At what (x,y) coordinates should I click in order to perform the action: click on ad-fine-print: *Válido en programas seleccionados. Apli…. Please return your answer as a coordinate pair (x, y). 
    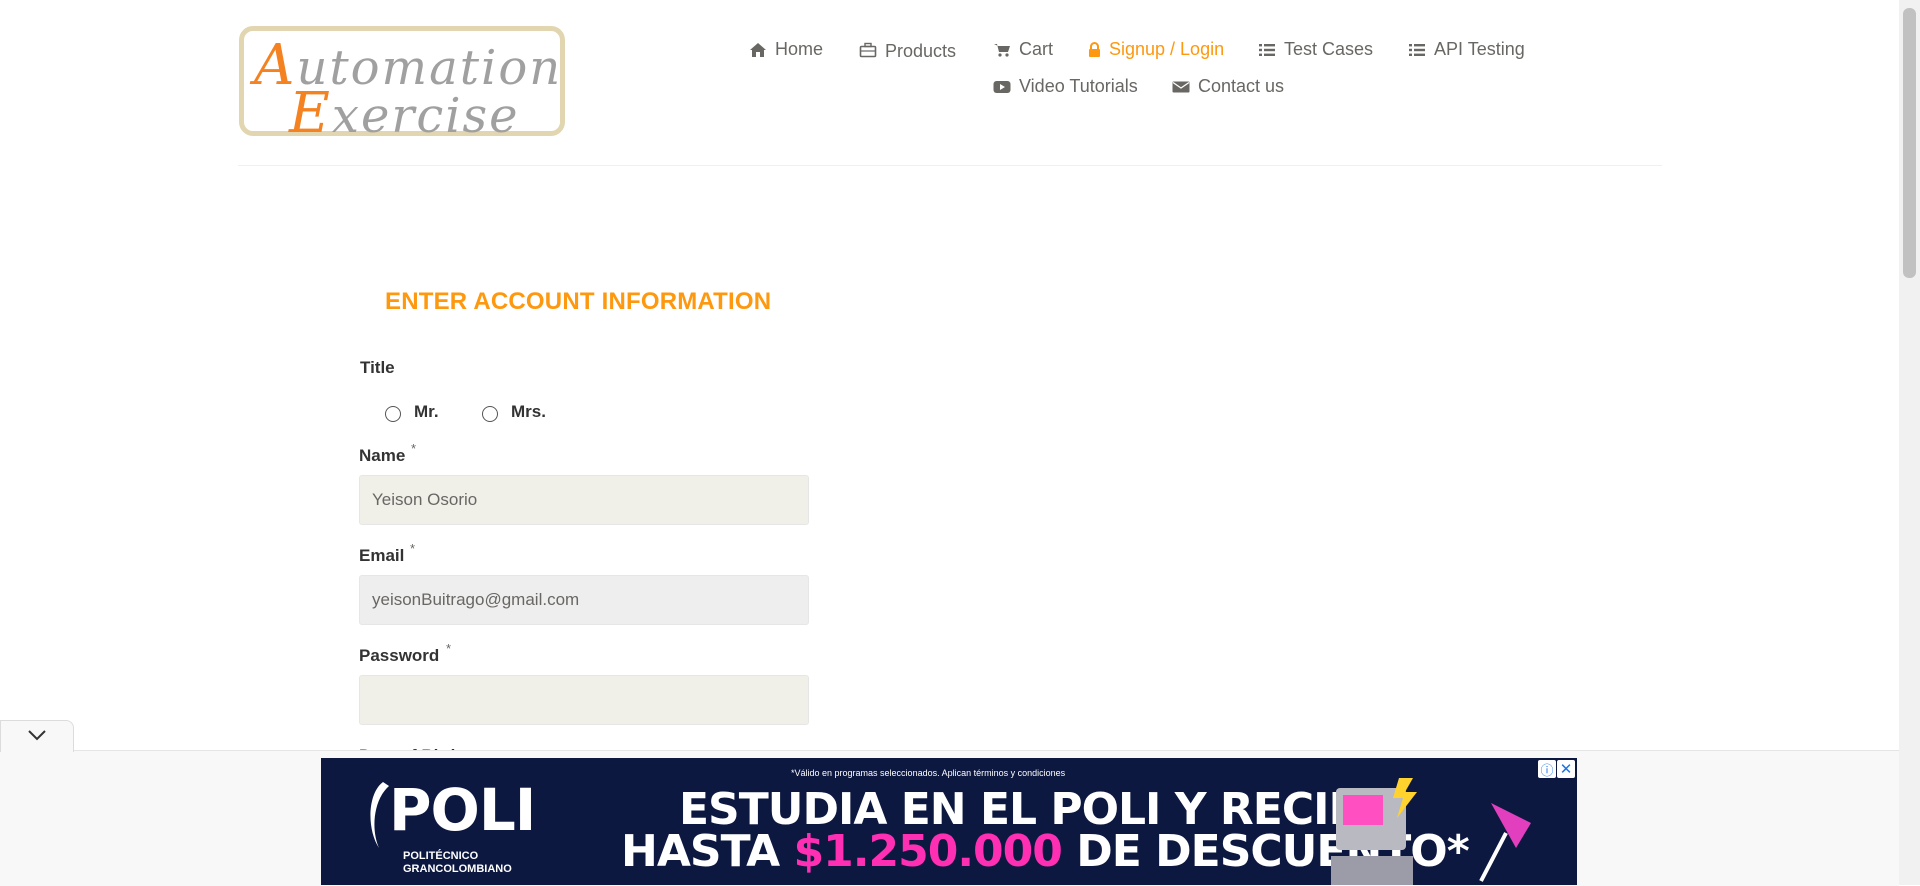
    Looking at the image, I should click on (928, 773).